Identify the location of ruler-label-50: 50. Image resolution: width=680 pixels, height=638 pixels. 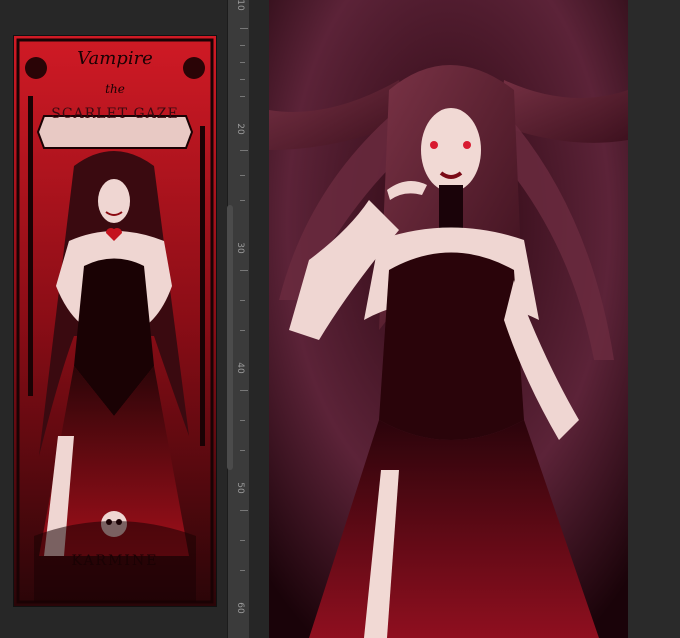
(240, 488).